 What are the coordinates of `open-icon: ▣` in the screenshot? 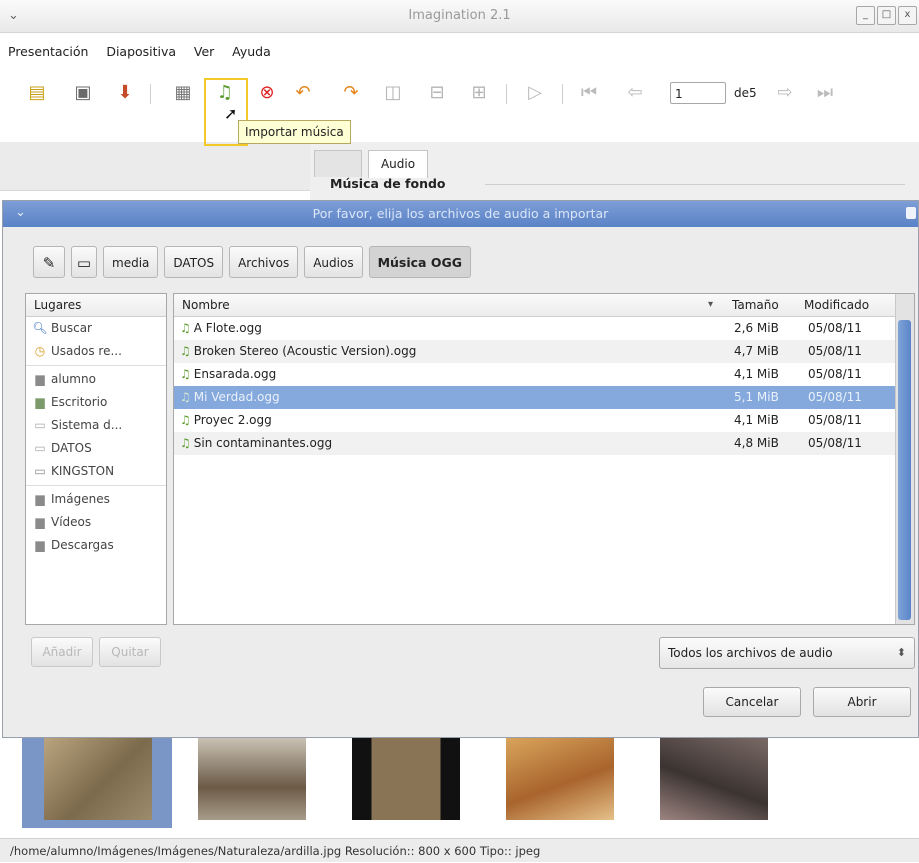 It's located at (83, 93).